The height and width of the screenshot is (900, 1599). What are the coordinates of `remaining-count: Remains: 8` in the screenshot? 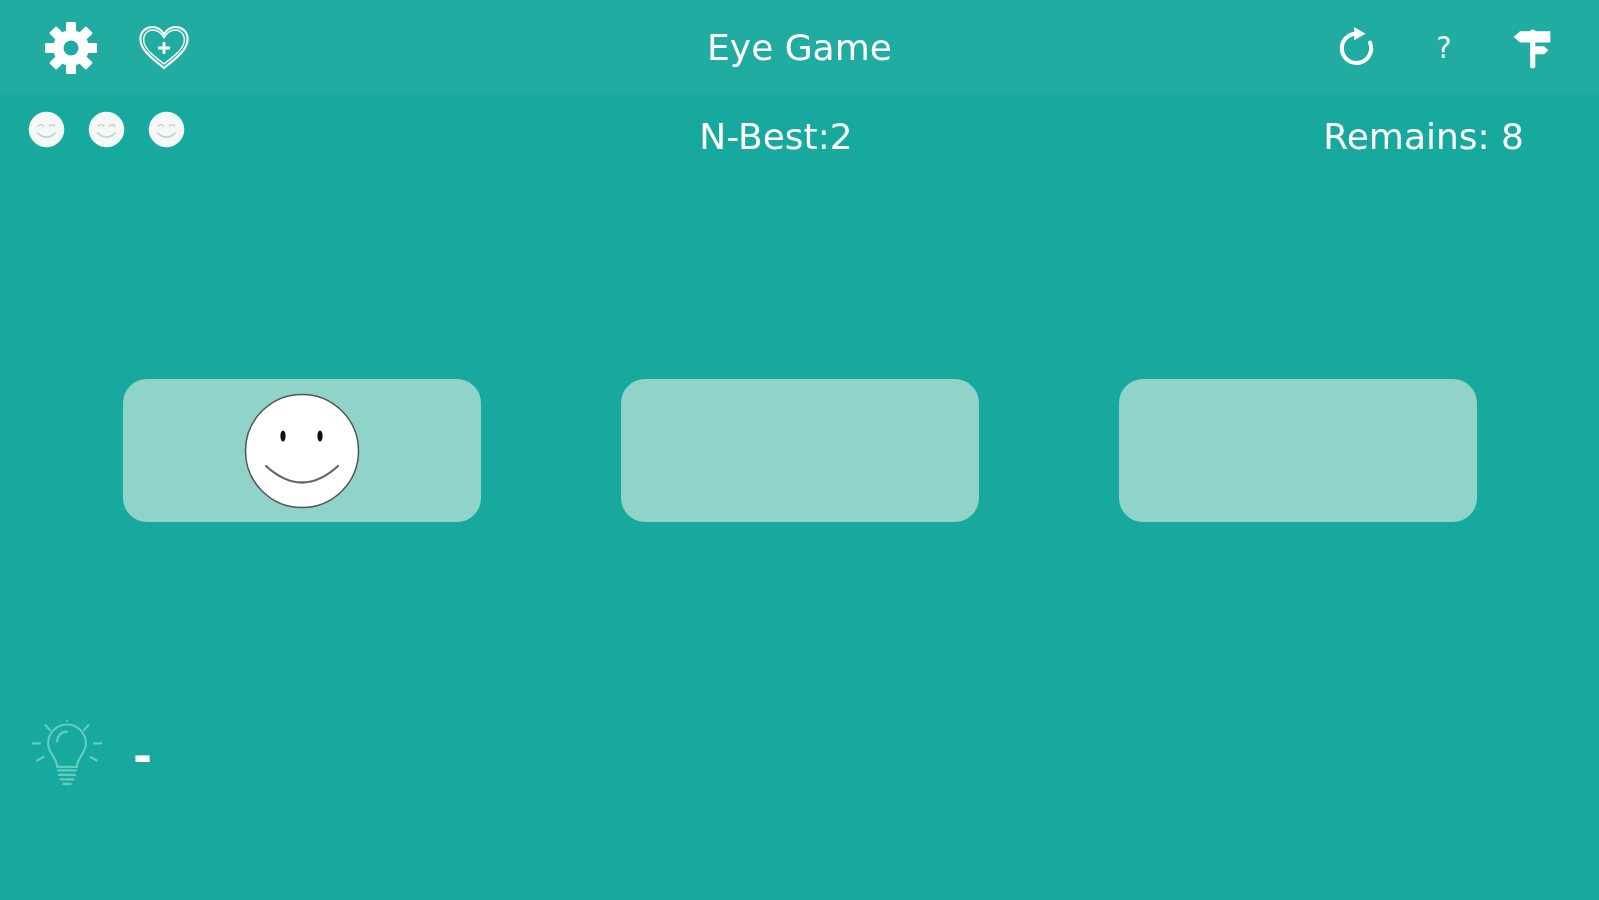 It's located at (1423, 137).